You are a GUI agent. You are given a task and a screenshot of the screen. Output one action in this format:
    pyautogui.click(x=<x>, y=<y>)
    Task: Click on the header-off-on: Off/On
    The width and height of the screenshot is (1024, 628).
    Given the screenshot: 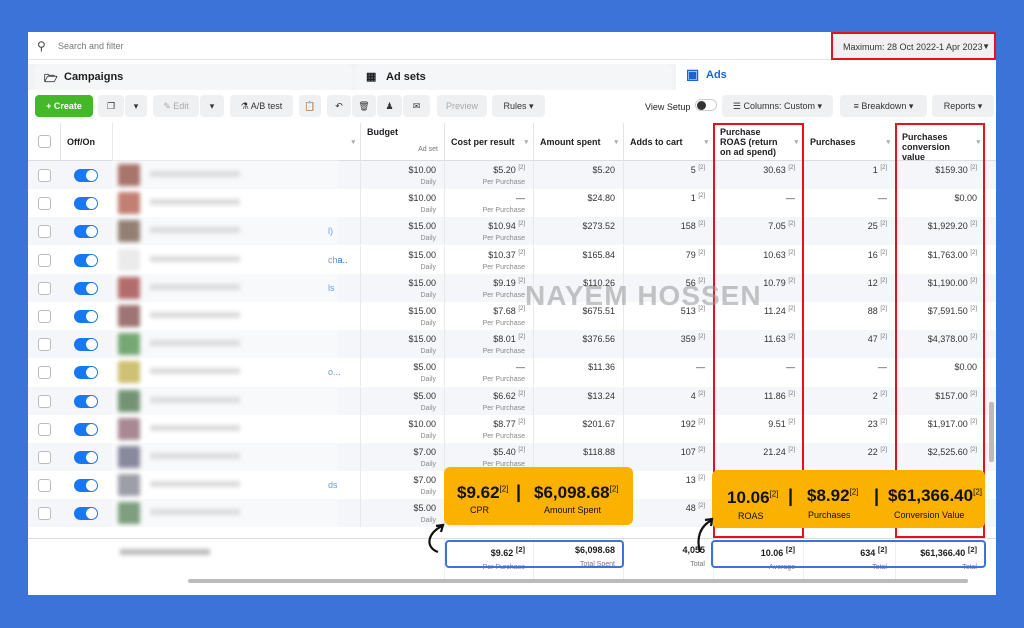 What is the action you would take?
    pyautogui.click(x=86, y=142)
    